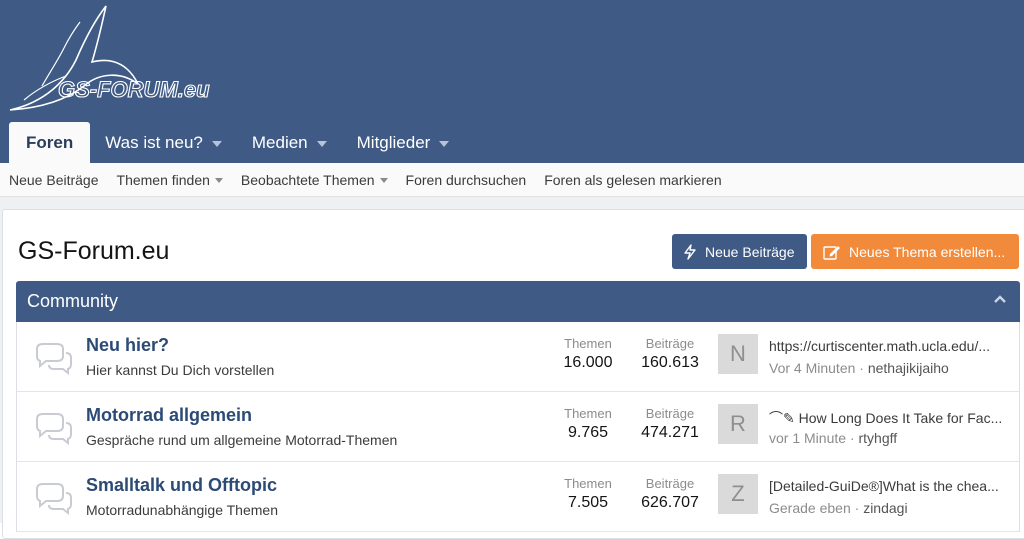  I want to click on forum-title: Motorrad allgemein, so click(169, 415).